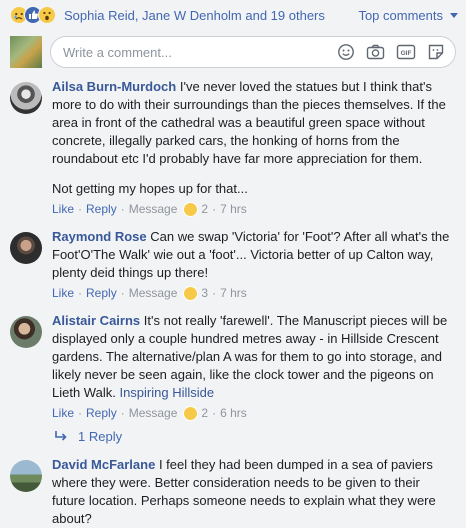  Describe the element at coordinates (454, 15) in the screenshot. I see `chevron-down-icon` at that location.